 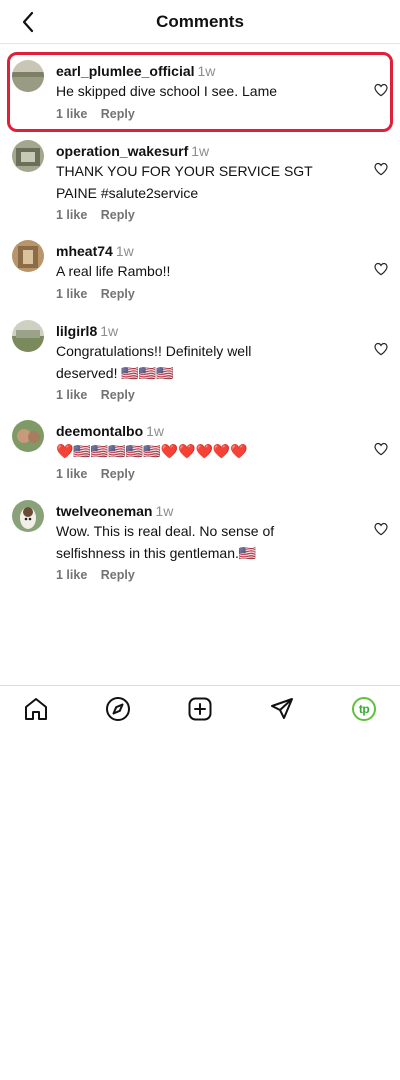 I want to click on tab-home, so click(x=36, y=709).